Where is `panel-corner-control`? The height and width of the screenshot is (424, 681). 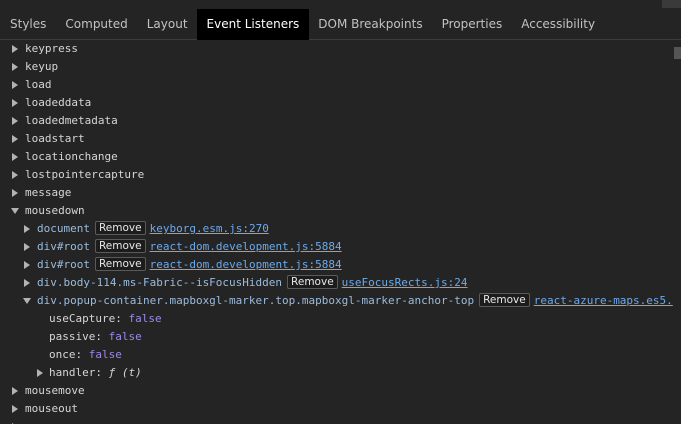 panel-corner-control is located at coordinates (671, 4).